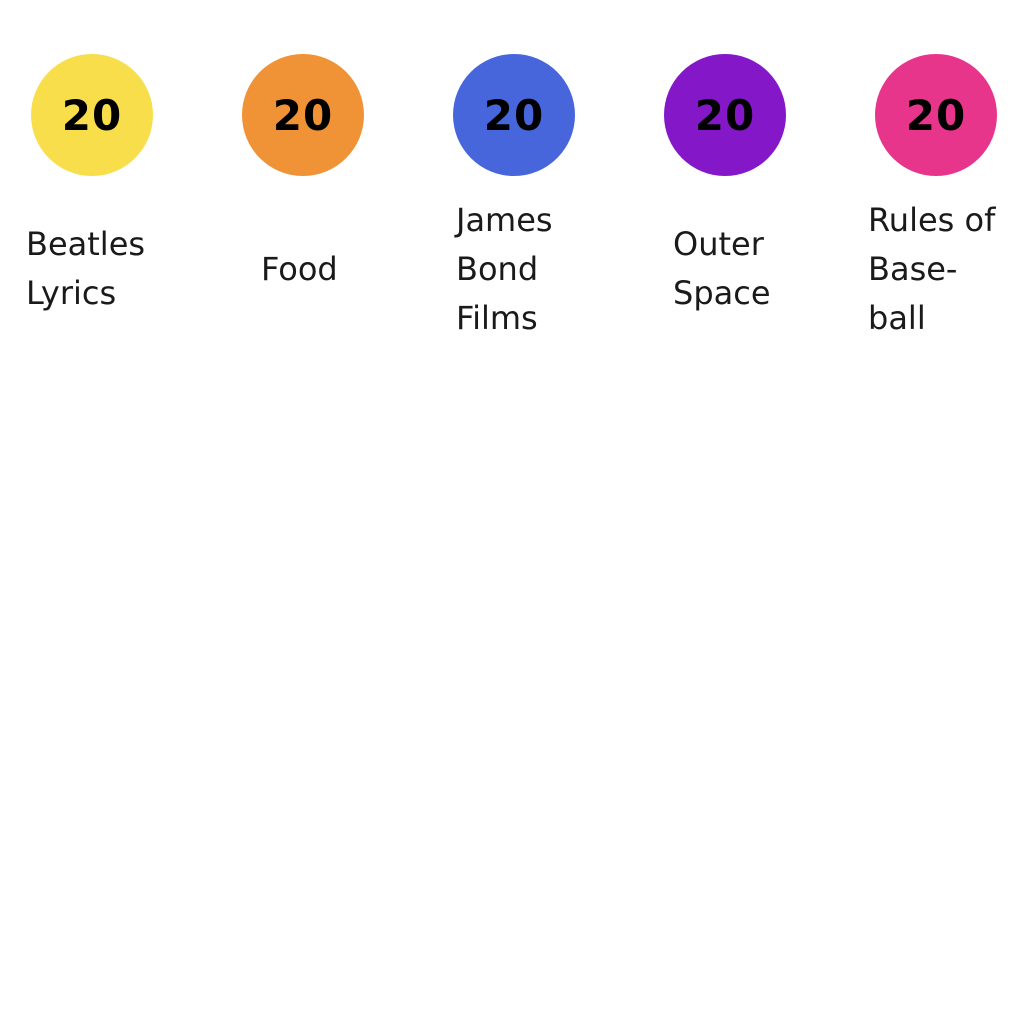  I want to click on category-label-box: James Bond Films, so click(530, 269).